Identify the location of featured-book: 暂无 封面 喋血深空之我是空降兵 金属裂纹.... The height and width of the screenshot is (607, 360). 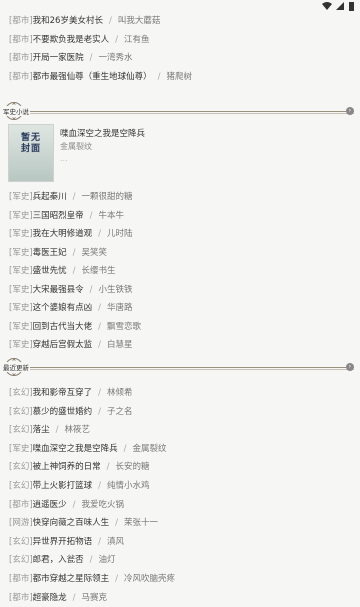
(180, 154).